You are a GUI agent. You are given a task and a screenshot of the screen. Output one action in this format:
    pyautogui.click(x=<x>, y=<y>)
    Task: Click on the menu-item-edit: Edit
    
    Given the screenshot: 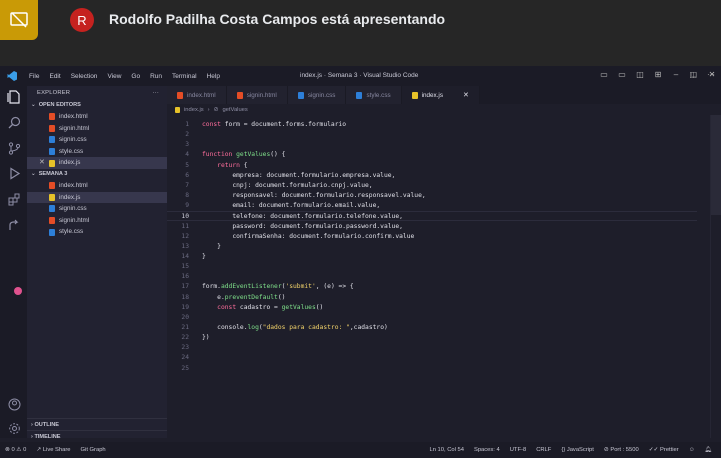 What is the action you would take?
    pyautogui.click(x=54, y=76)
    